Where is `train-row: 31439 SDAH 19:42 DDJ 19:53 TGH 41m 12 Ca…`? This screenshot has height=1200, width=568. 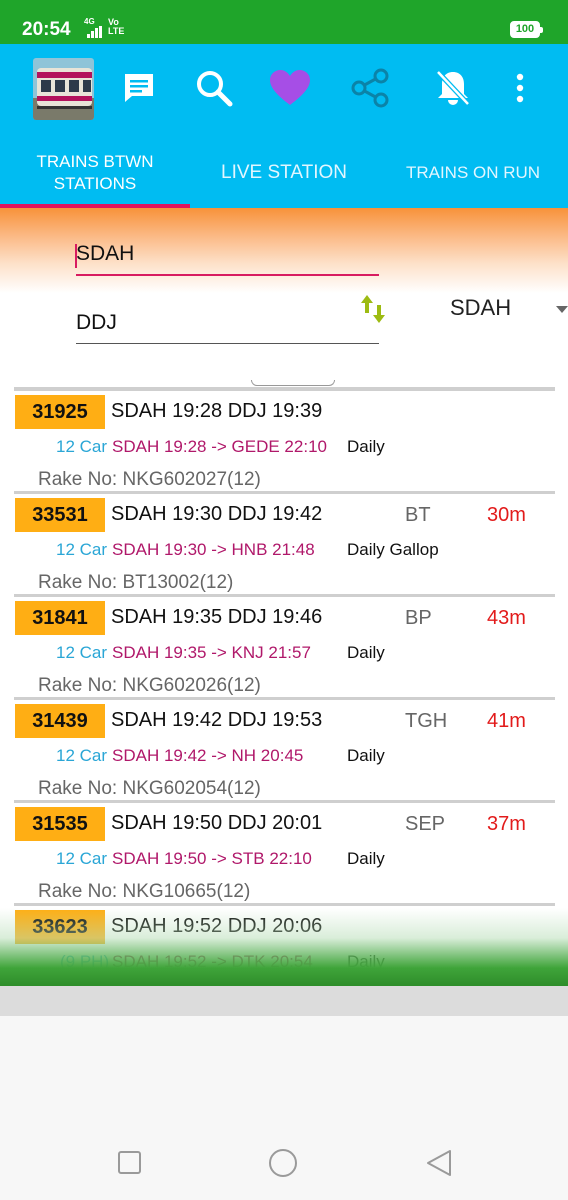
train-row: 31439 SDAH 19:42 DDJ 19:53 TGH 41m 12 Ca… is located at coordinates (284, 748).